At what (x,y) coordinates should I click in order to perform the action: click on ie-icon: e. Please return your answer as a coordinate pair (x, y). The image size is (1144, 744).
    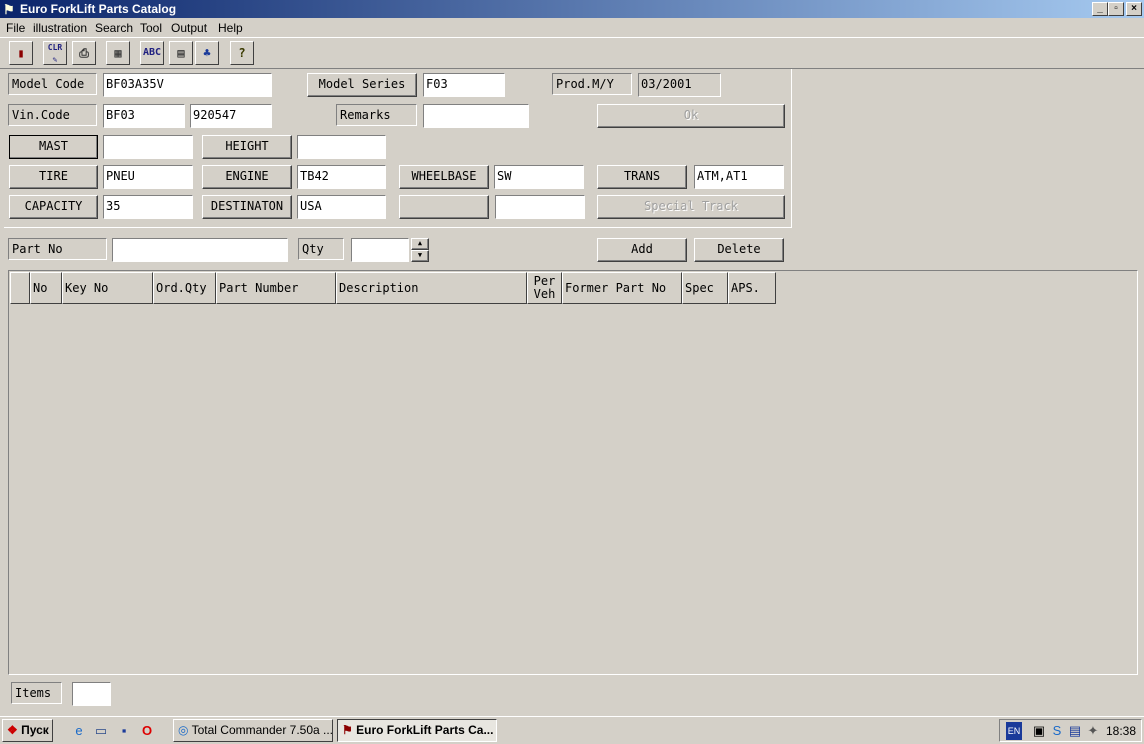
    Looking at the image, I should click on (79, 731).